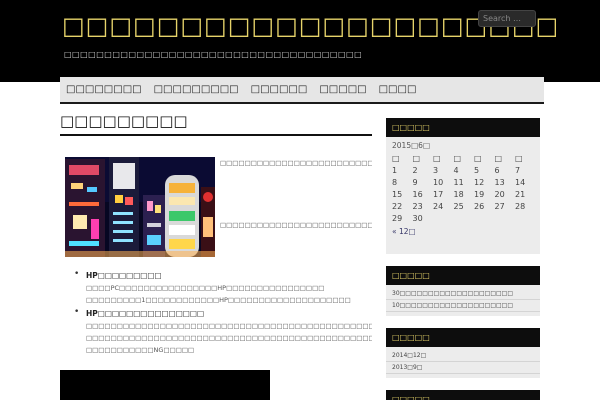 This screenshot has height=400, width=600. Describe the element at coordinates (415, 182) in the screenshot. I see `calendar-day: 9` at that location.